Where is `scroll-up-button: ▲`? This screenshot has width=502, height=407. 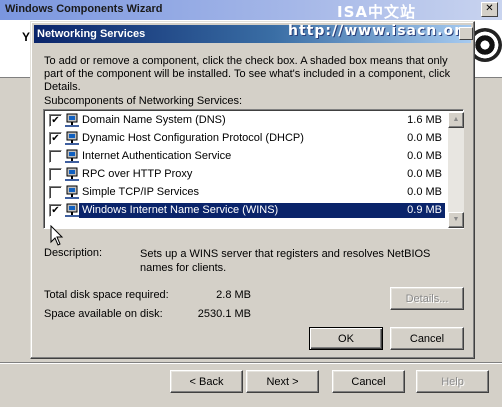
scroll-up-button: ▲ is located at coordinates (456, 120).